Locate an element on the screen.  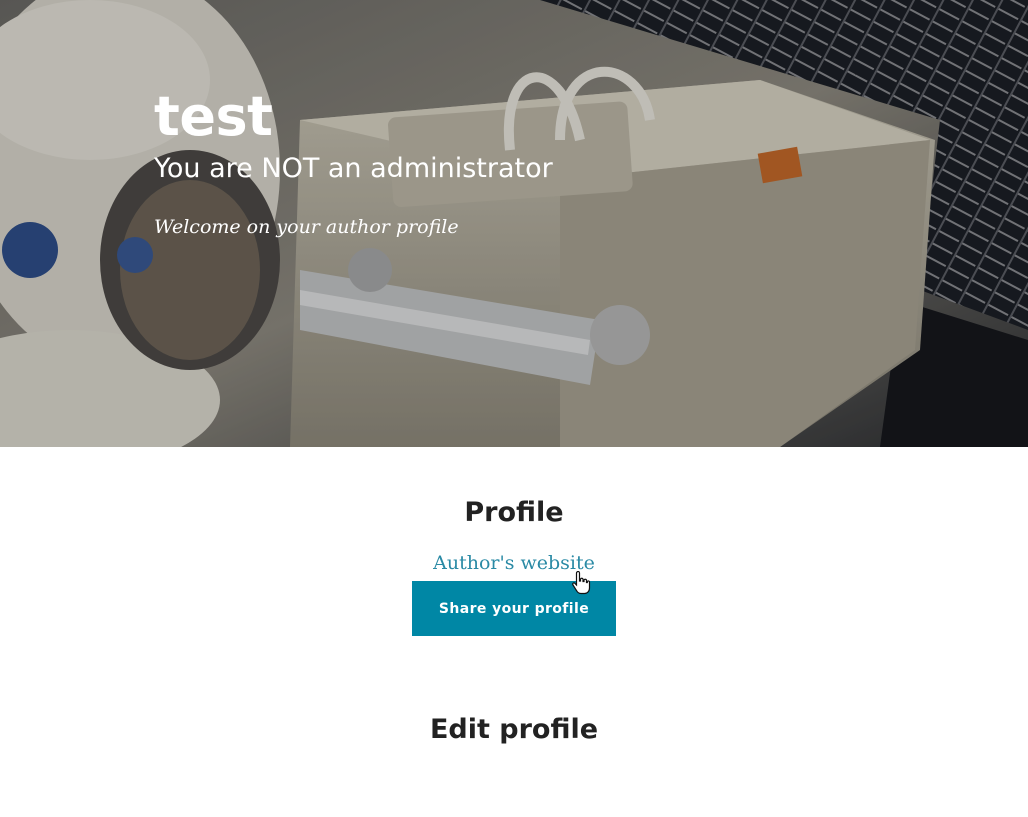
share-wrap: Share your profile is located at coordinates (514, 608).